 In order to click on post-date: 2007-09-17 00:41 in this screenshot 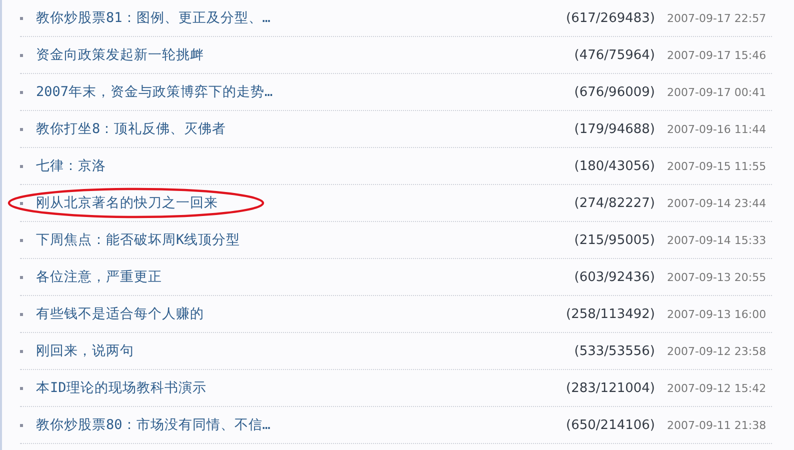, I will do `click(717, 92)`.